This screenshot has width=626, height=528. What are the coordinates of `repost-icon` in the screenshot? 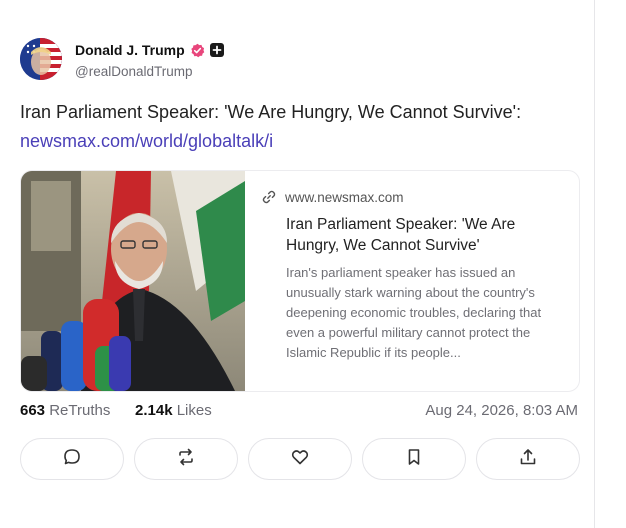 It's located at (186, 459).